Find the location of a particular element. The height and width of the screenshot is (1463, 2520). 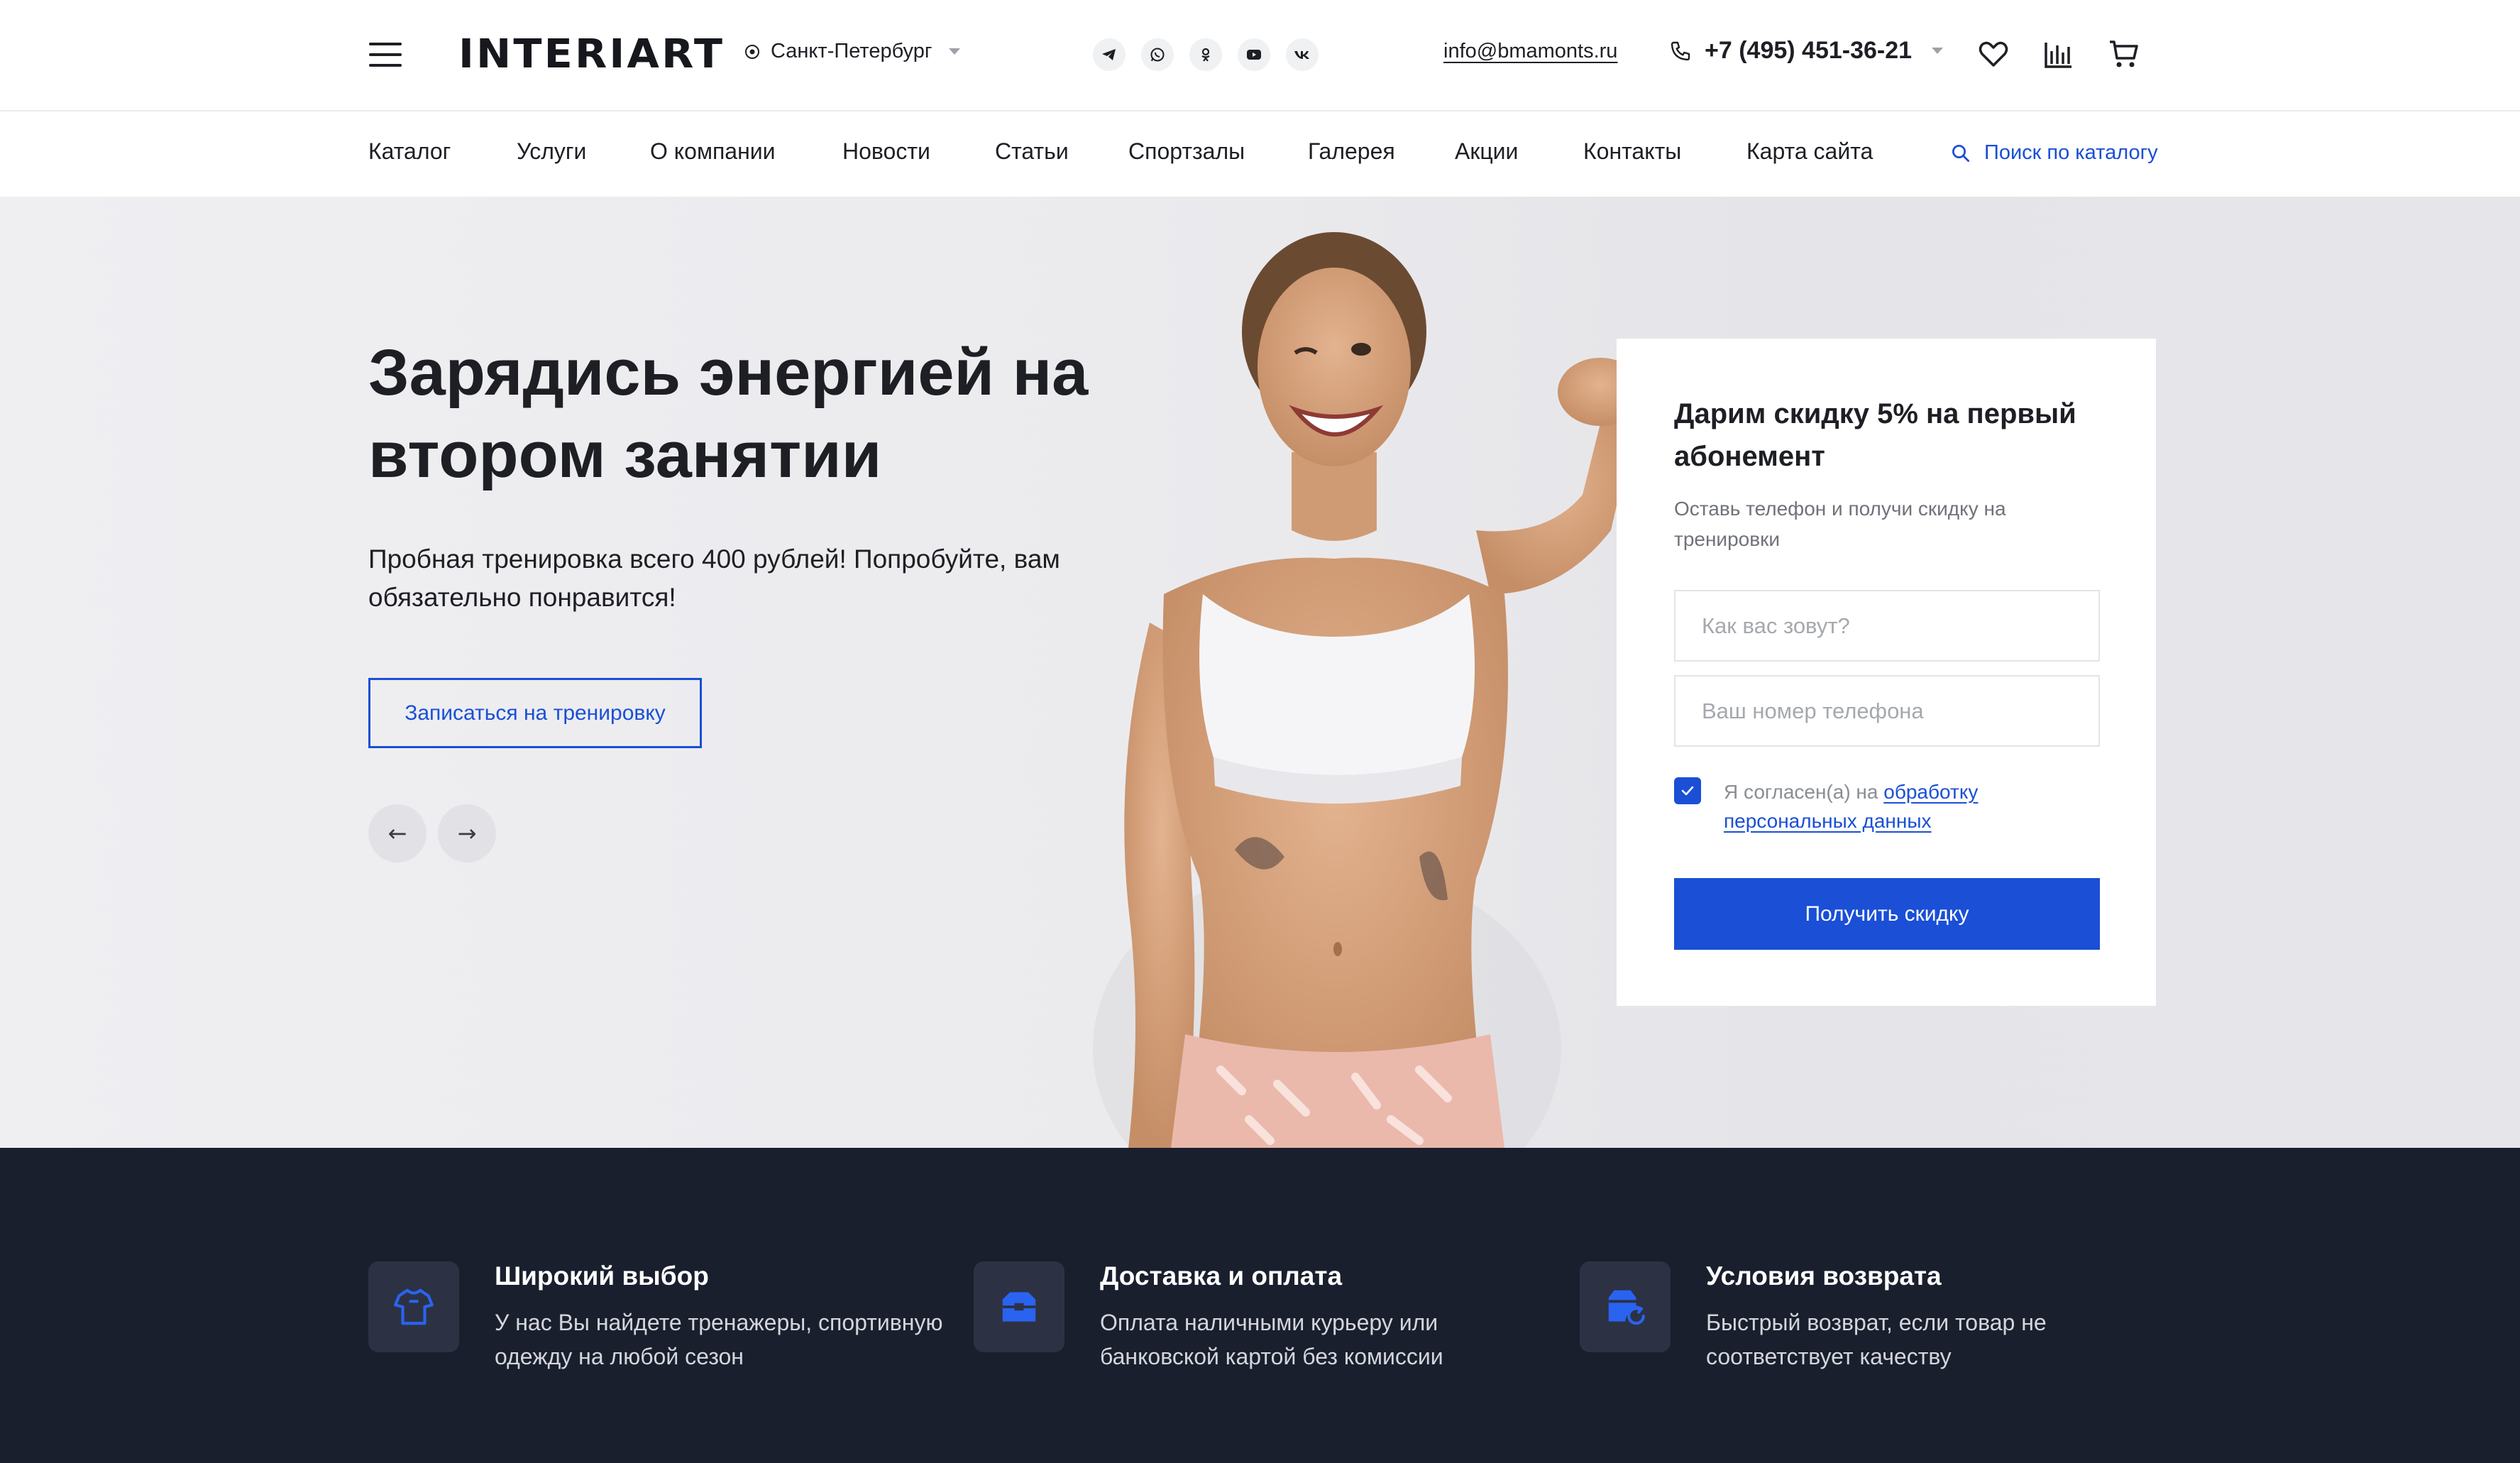

phone-input is located at coordinates (1887, 711).